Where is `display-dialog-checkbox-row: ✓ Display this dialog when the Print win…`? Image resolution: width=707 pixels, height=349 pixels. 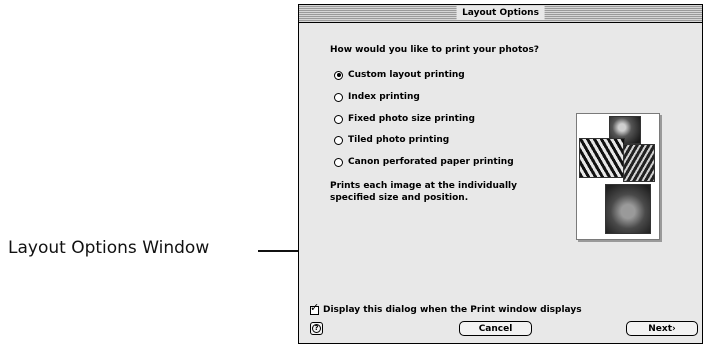
display-dialog-checkbox-row: ✓ Display this dialog when the Print win… is located at coordinates (446, 309).